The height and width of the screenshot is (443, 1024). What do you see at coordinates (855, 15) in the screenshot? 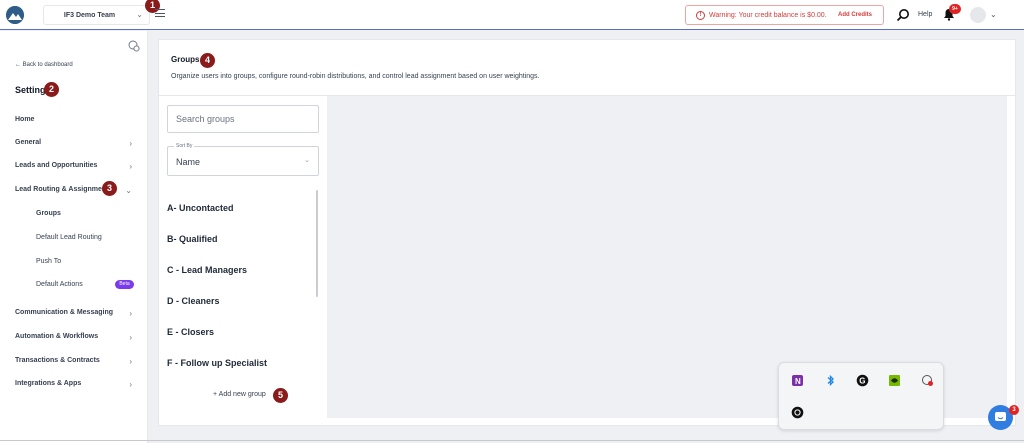
I see `add-credits-link: Add Credits` at bounding box center [855, 15].